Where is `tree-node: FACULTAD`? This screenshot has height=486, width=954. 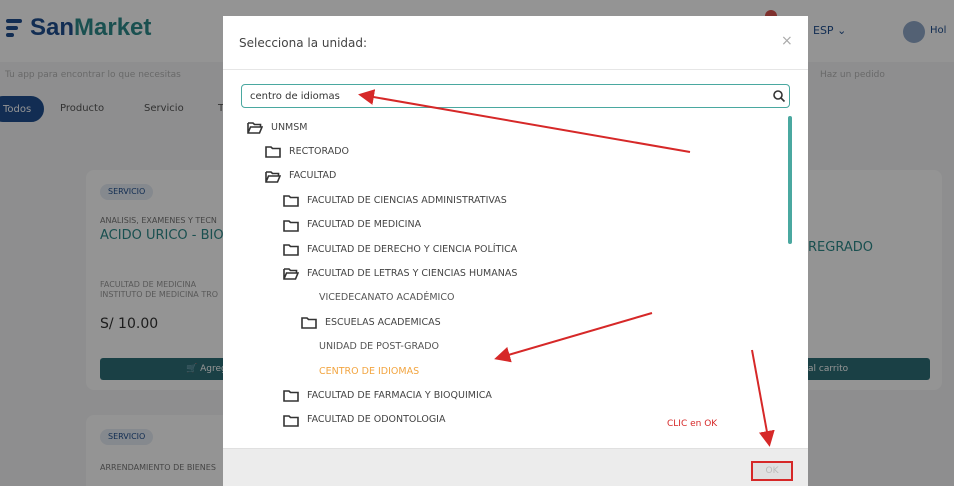
tree-node: FACULTAD is located at coordinates (300, 176).